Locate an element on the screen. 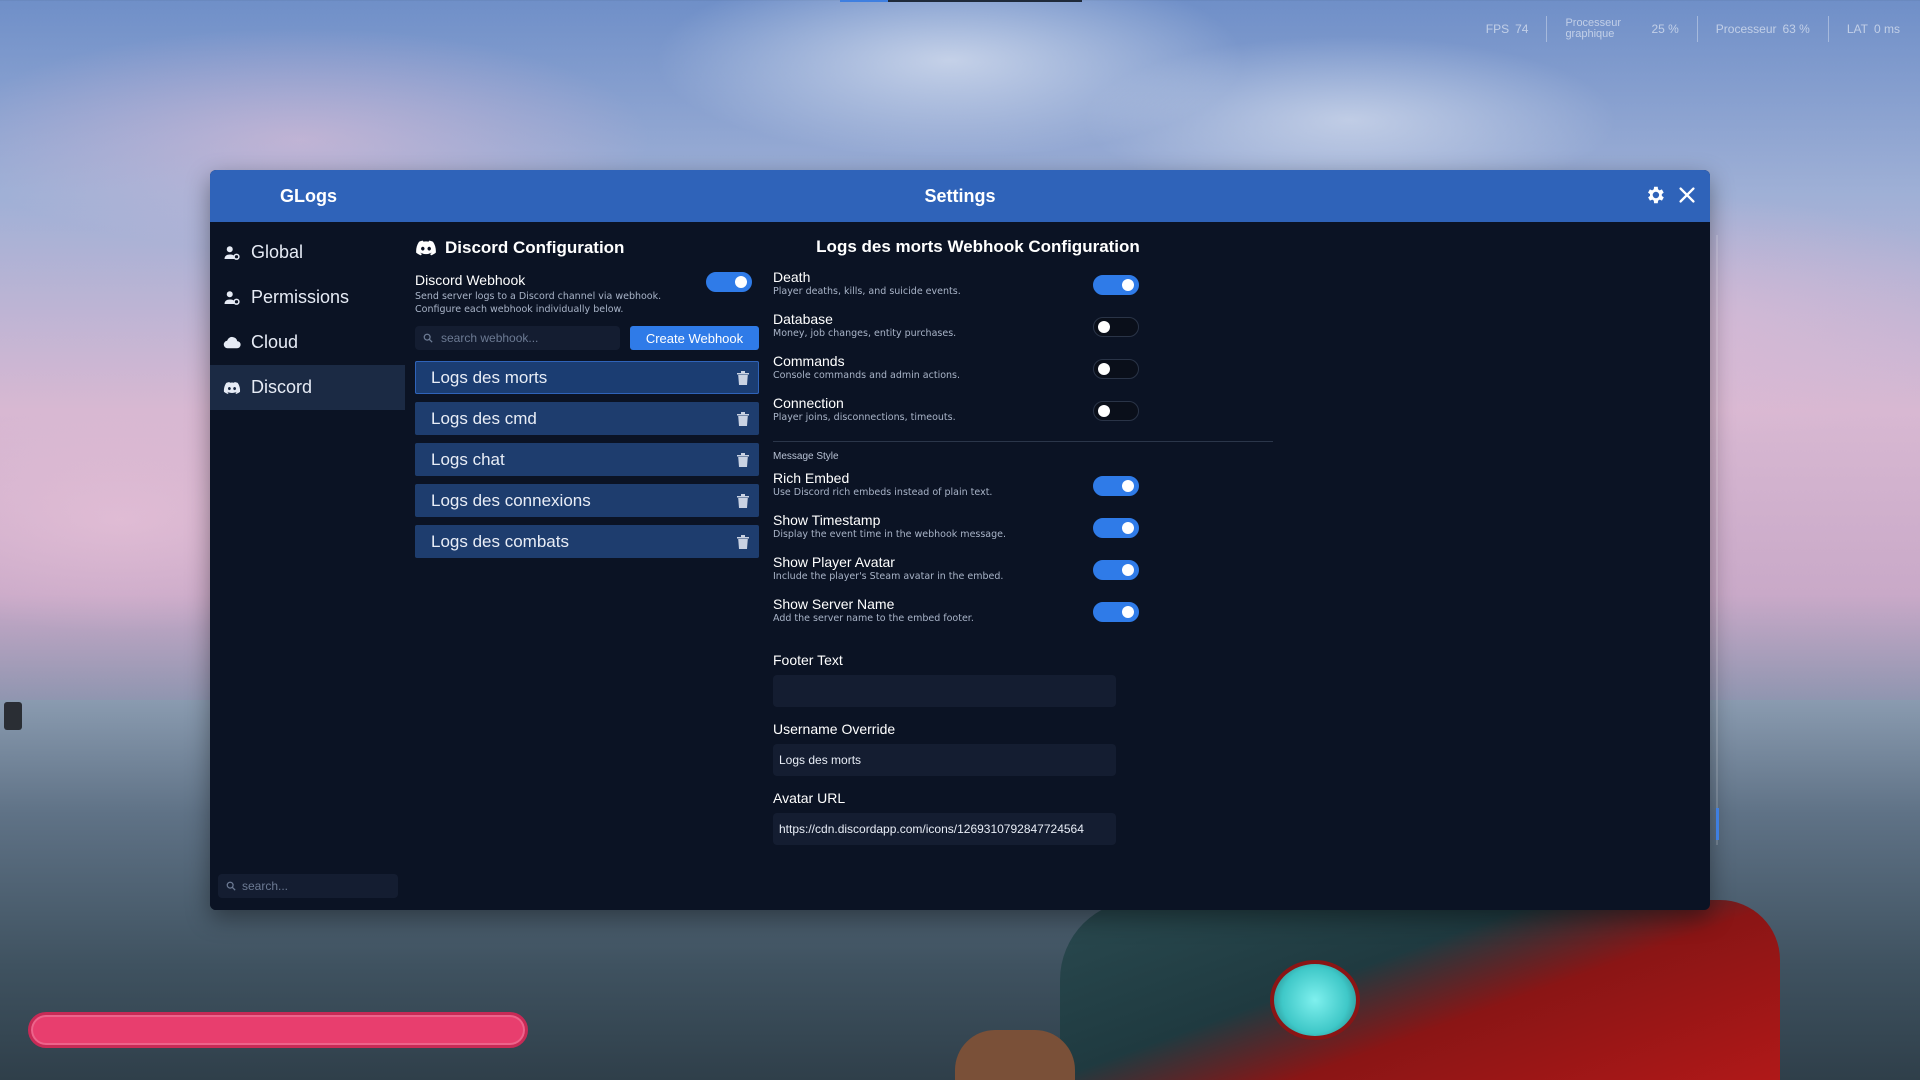  webhook-item-label: Logs des cmd is located at coordinates (484, 418).